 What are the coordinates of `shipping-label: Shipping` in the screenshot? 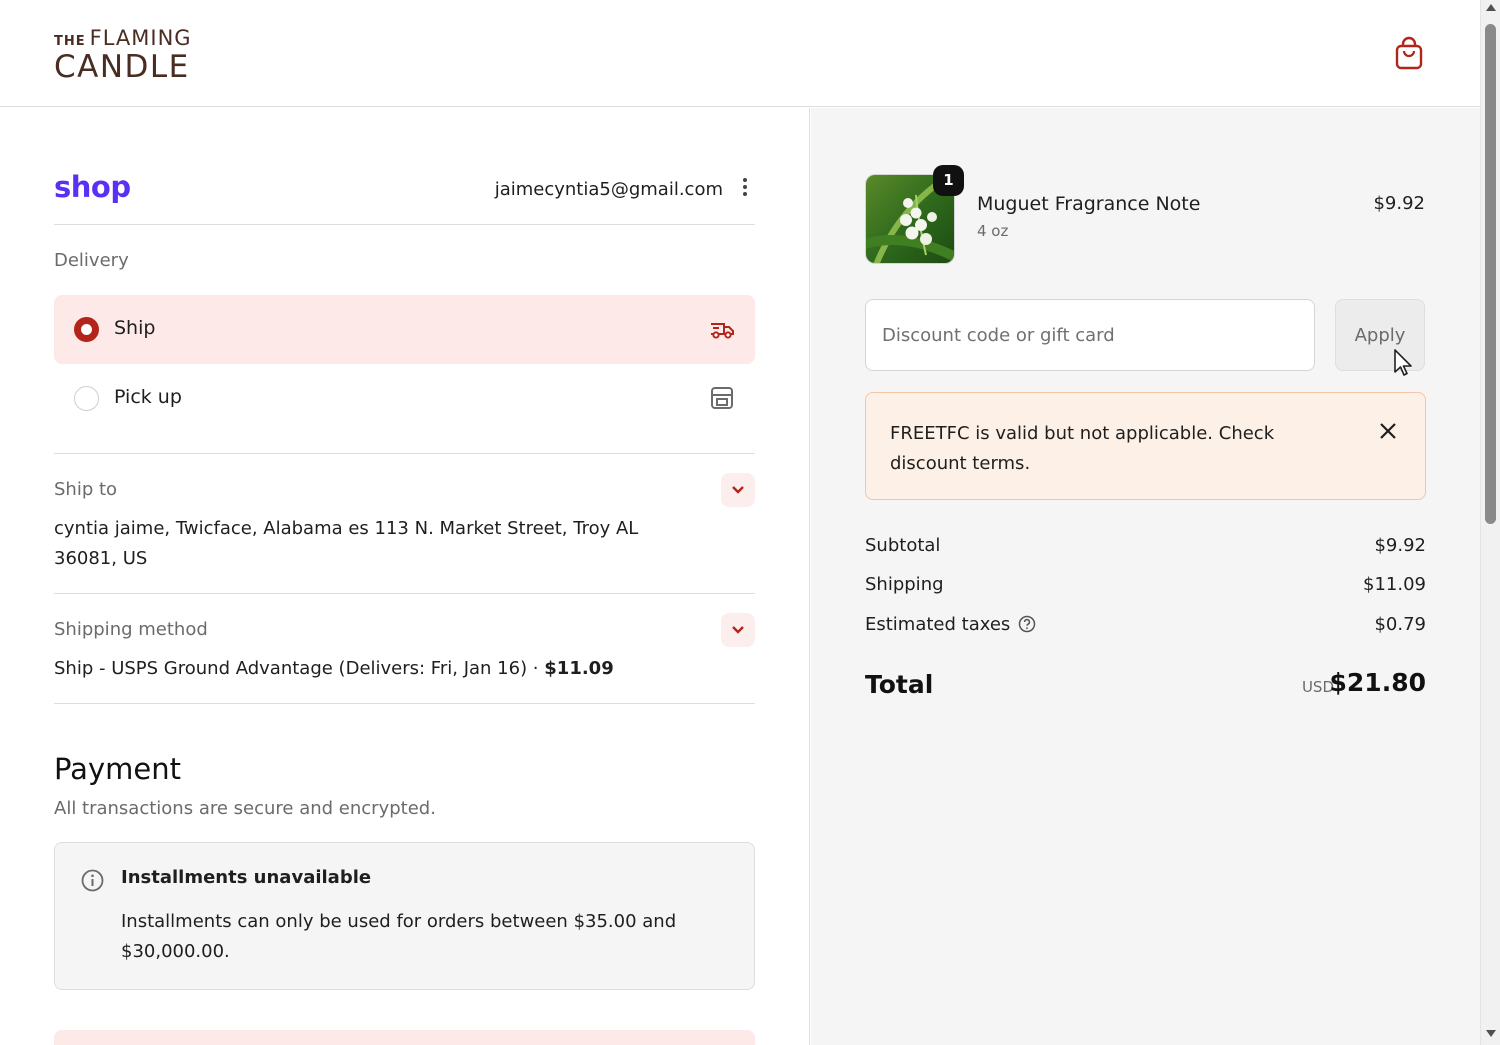 It's located at (904, 584).